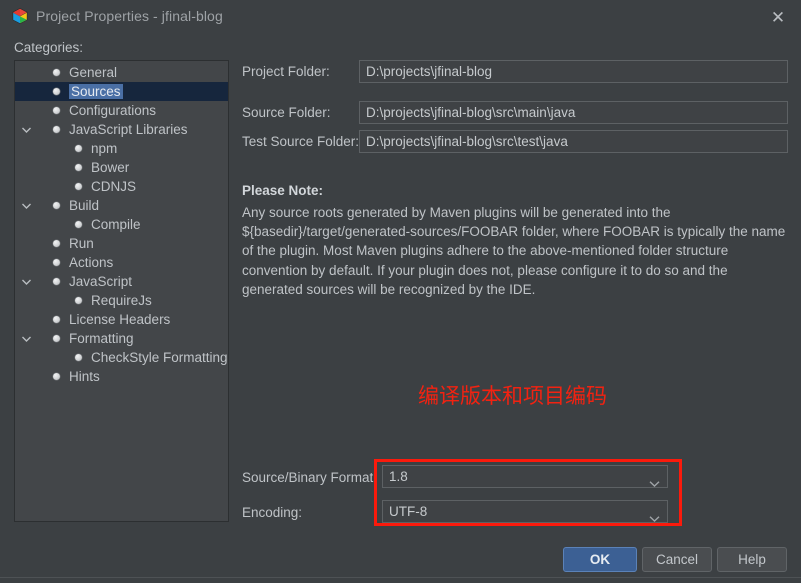  Describe the element at coordinates (310, 477) in the screenshot. I see `source-binary-format-label: Source/Binary Format:` at that location.